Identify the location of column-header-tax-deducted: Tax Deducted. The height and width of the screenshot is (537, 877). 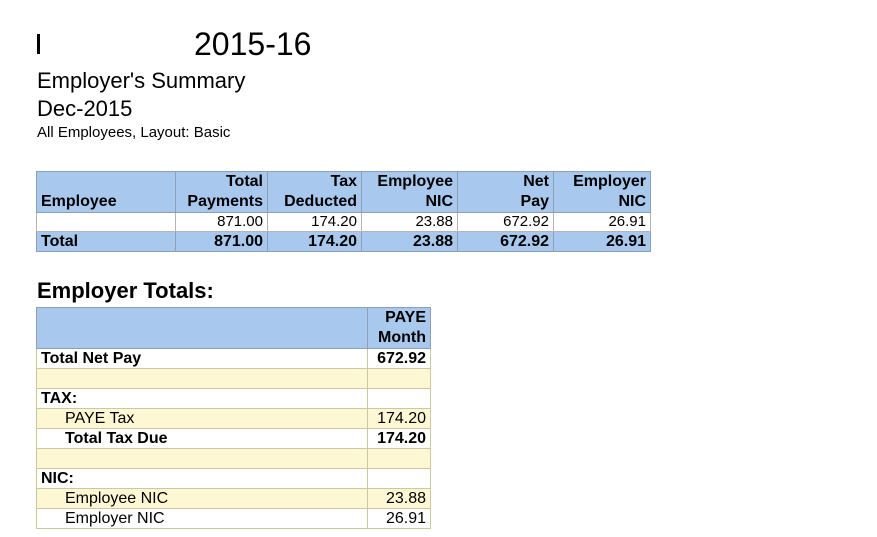
(314, 192).